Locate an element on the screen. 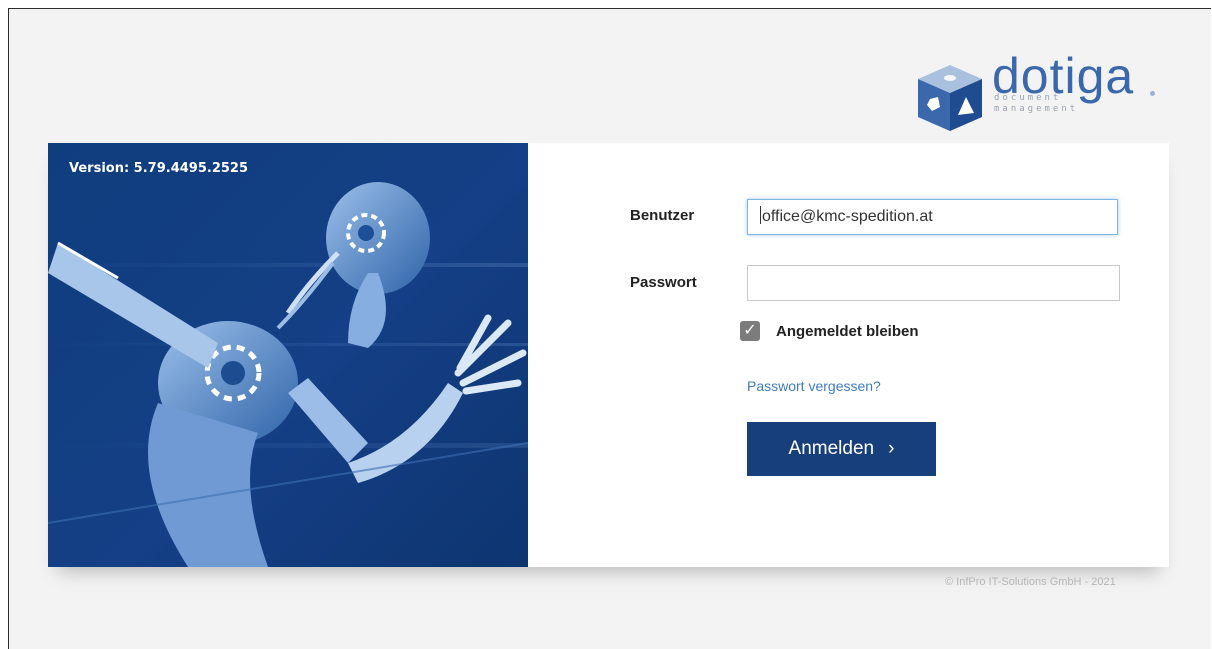 The height and width of the screenshot is (649, 1212). forgot-password-link: Passwort vergessen? is located at coordinates (814, 386).